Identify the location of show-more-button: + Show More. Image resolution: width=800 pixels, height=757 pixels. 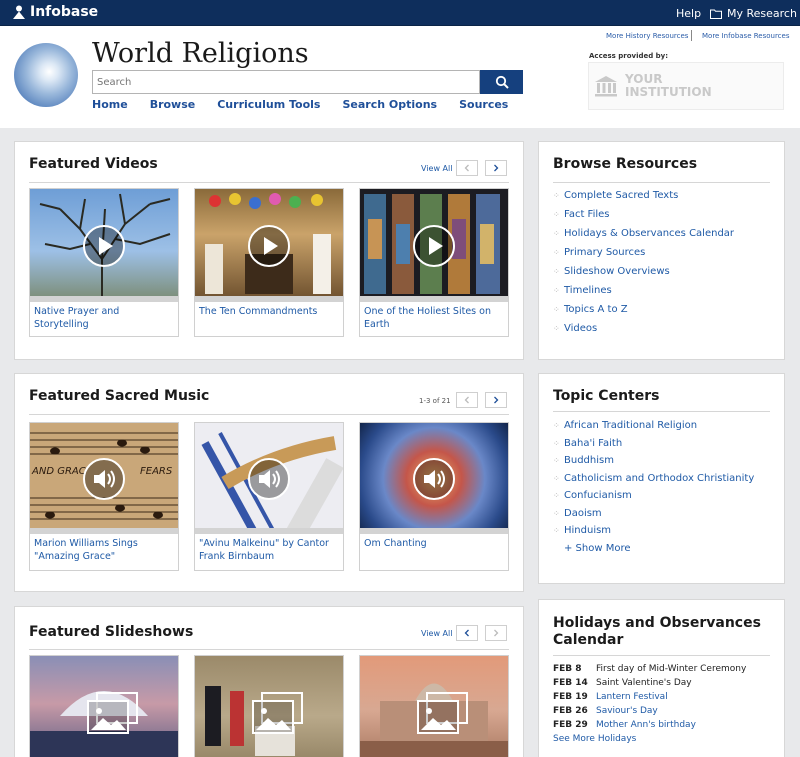
(597, 549).